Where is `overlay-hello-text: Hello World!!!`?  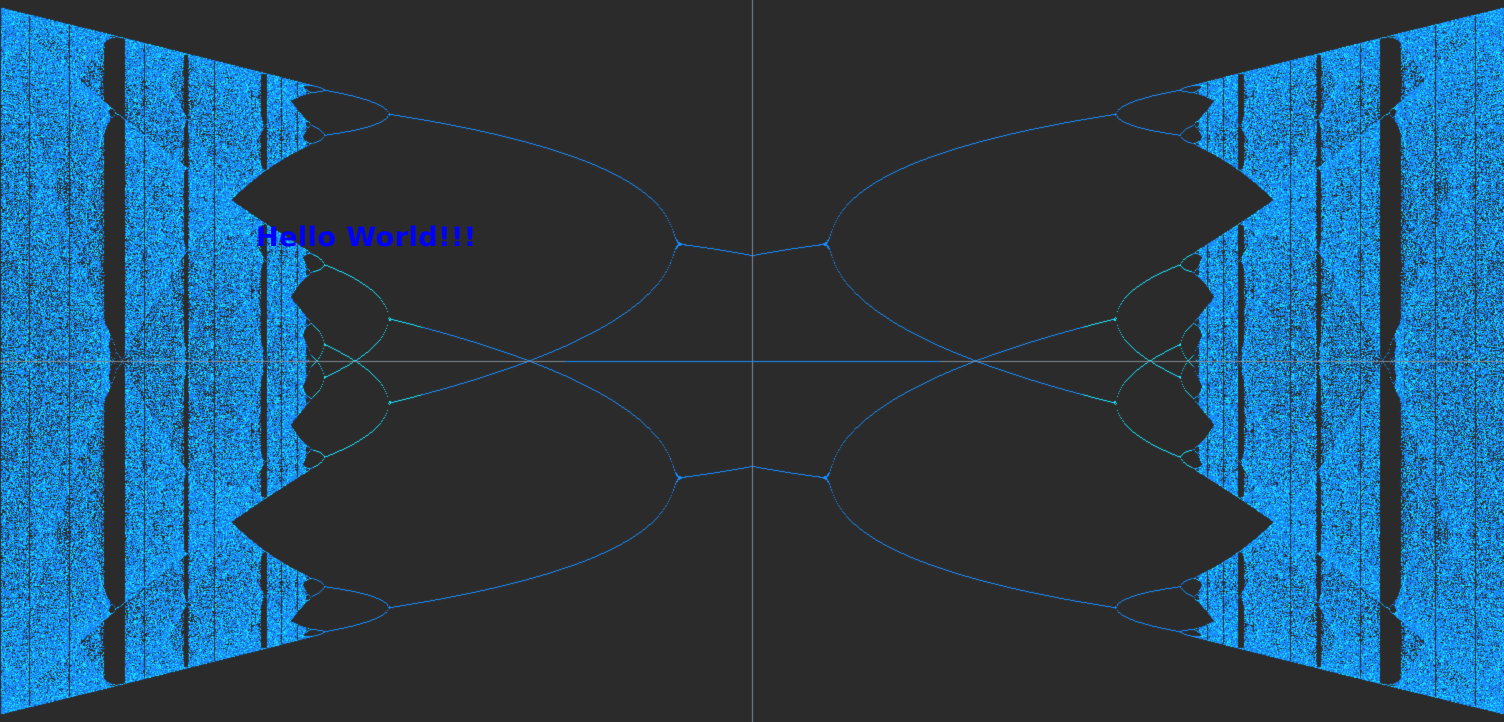 overlay-hello-text: Hello World!!! is located at coordinates (366, 237).